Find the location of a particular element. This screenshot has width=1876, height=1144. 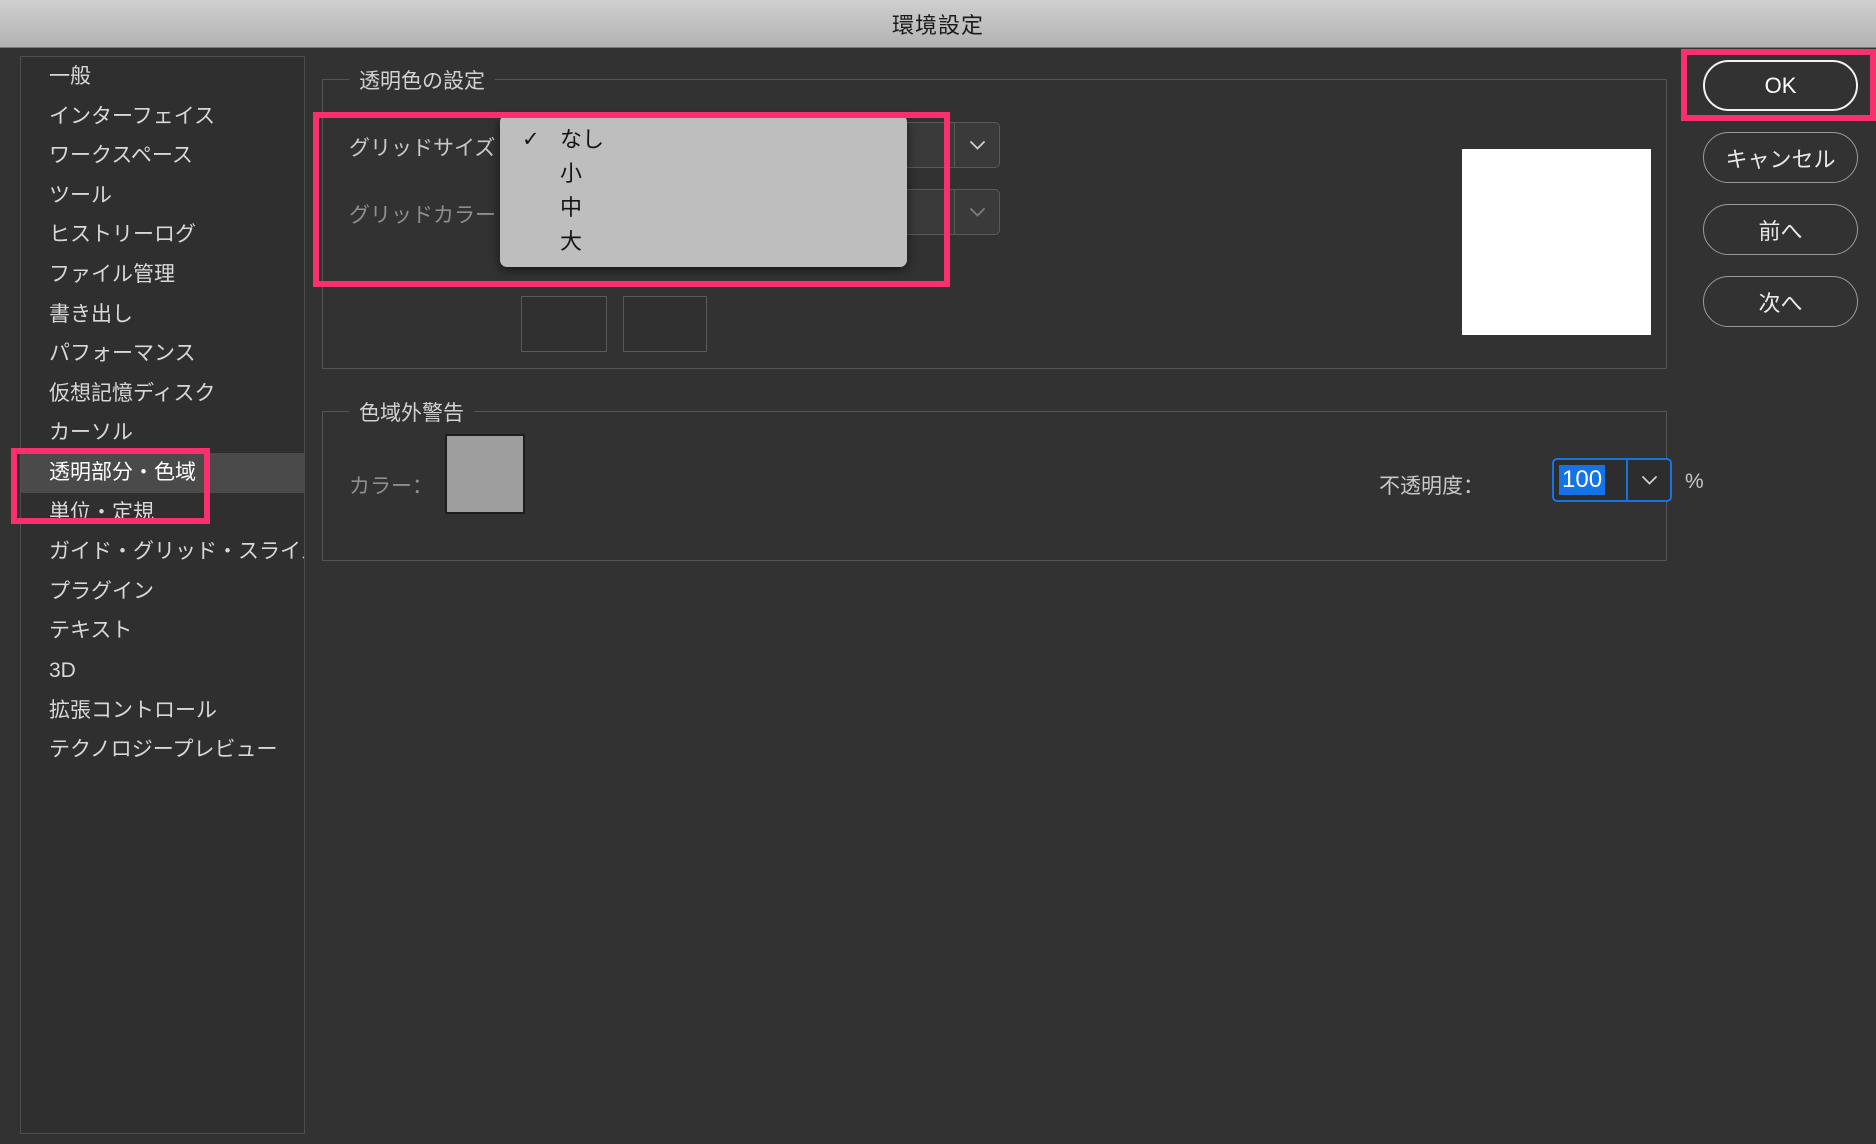

sidebar-item-label: カーソル is located at coordinates (91, 433).